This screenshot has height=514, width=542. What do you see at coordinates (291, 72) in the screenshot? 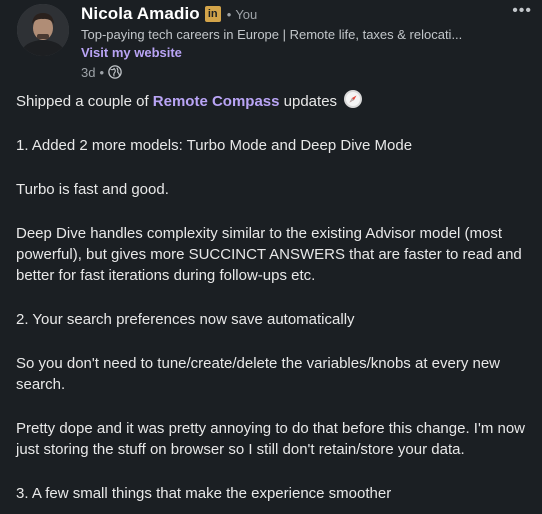
I see `post-meta: 3d •` at bounding box center [291, 72].